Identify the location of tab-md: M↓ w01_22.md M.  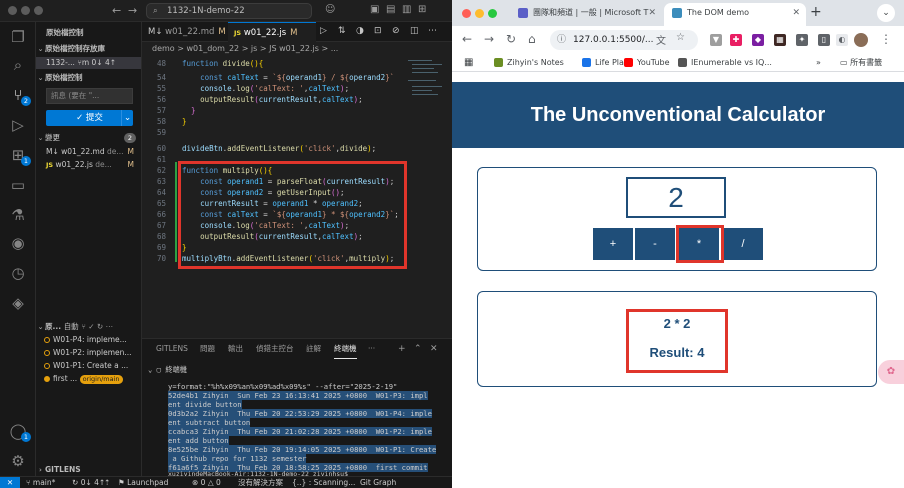
(185, 32).